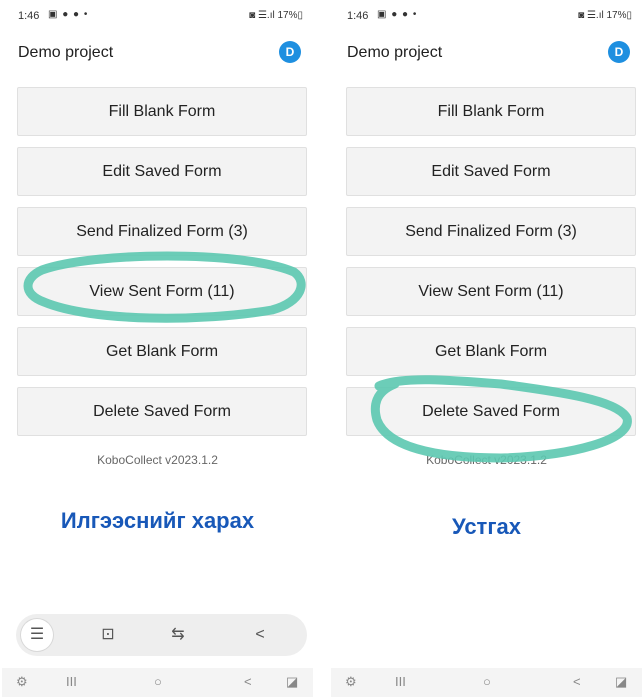 The width and height of the screenshot is (642, 697). I want to click on caption-label: Устгах, so click(486, 526).